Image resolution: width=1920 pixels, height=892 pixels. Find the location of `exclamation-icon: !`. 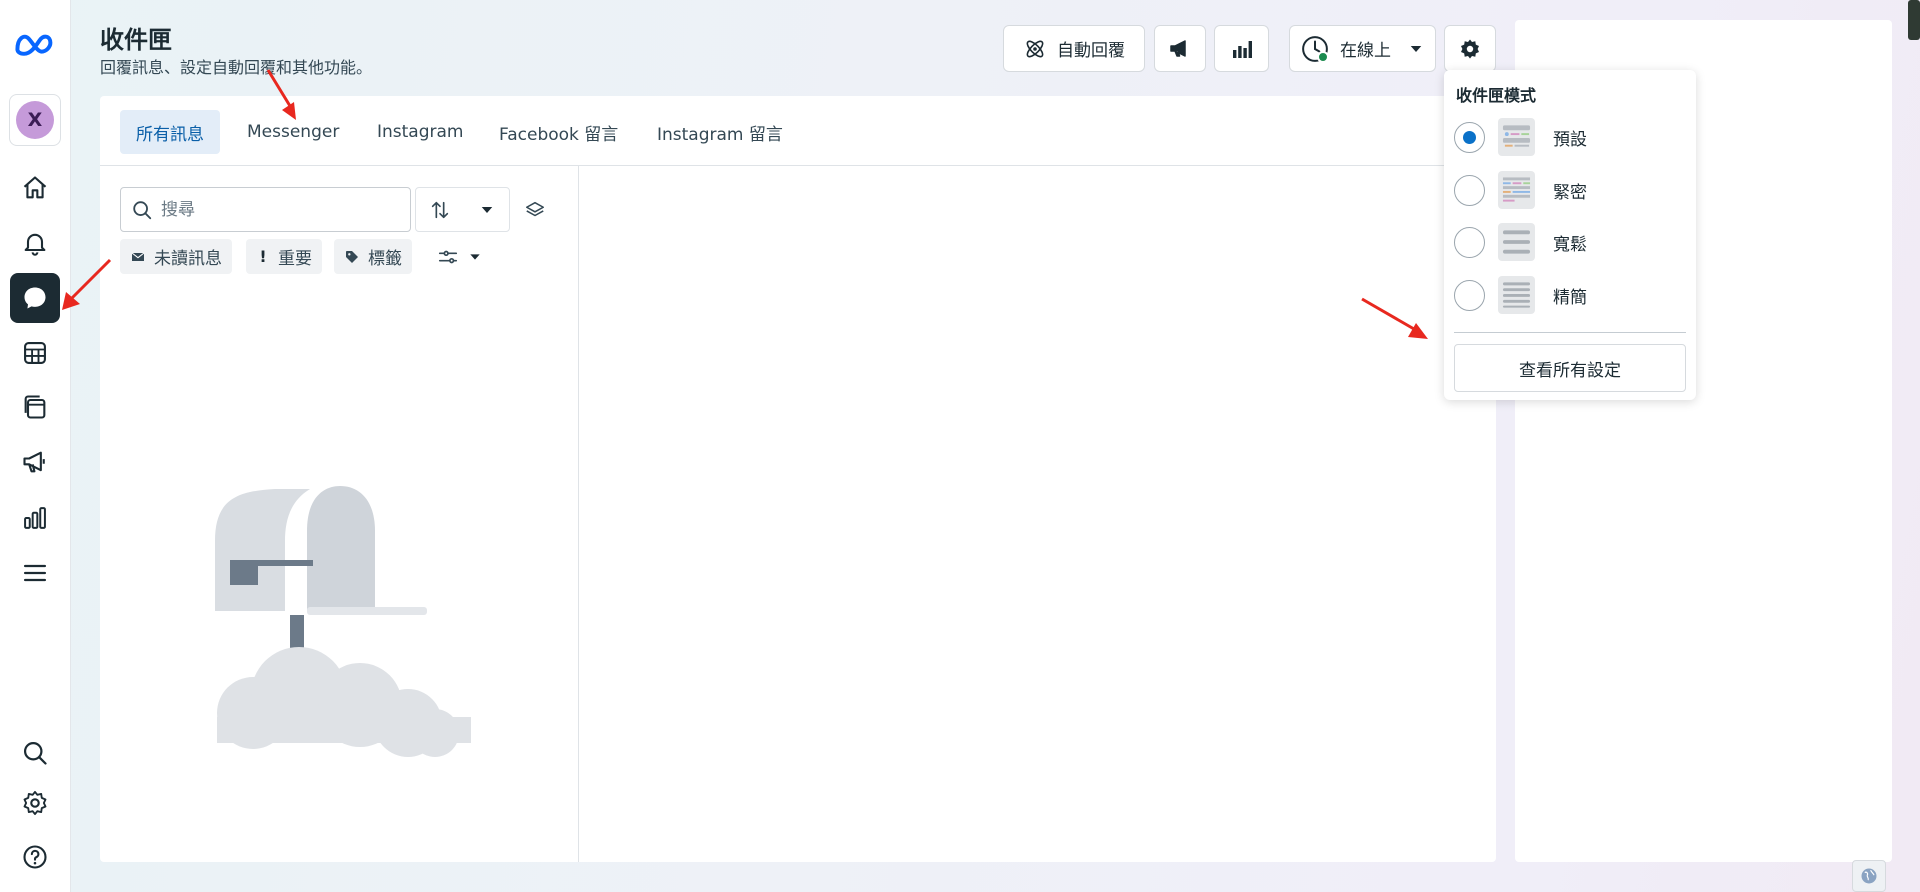

exclamation-icon: ! is located at coordinates (263, 256).